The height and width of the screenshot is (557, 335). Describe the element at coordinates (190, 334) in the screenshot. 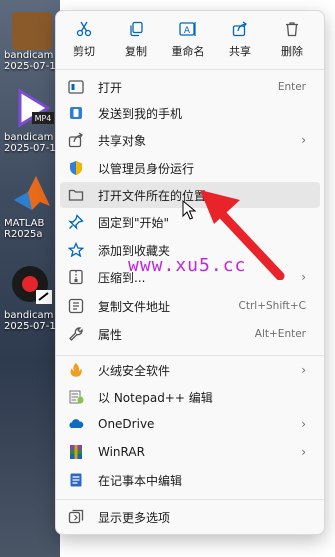

I see `menu-item-properties: 属性 Alt+Enter` at that location.